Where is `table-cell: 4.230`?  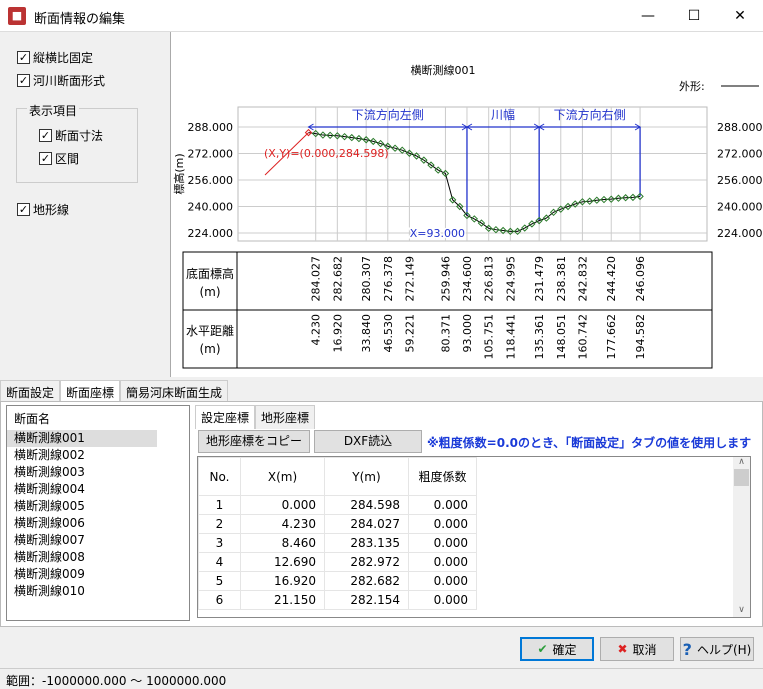
table-cell: 4.230 is located at coordinates (282, 524).